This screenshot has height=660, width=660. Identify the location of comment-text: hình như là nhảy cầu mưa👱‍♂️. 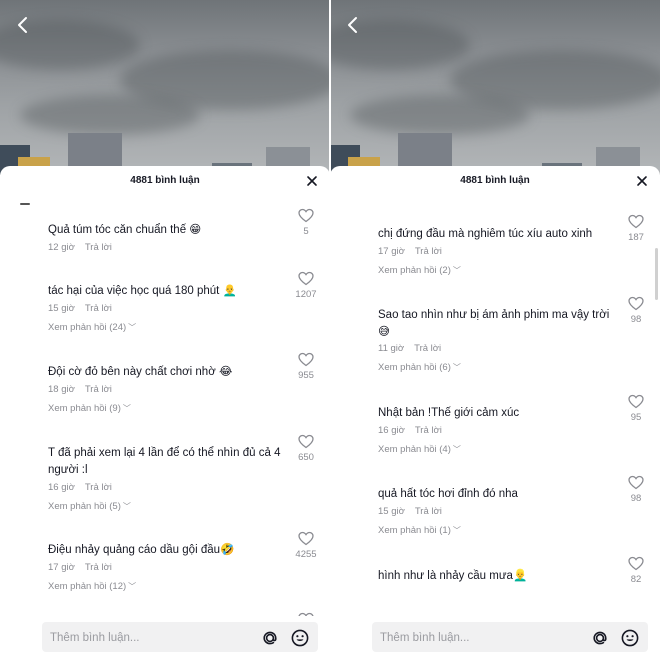
(453, 576).